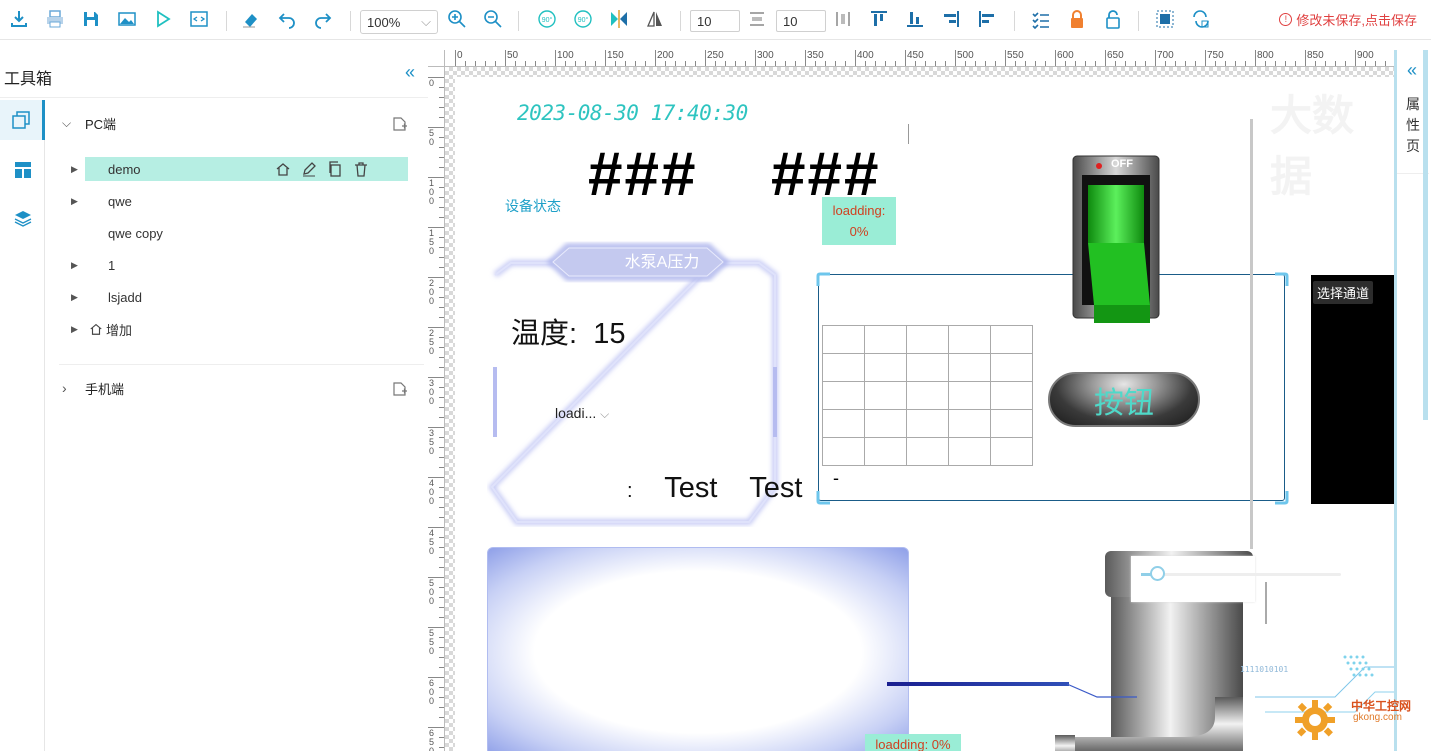 Image resolution: width=1431 pixels, height=751 pixels. I want to click on device-status-label: 设备状态, so click(533, 206).